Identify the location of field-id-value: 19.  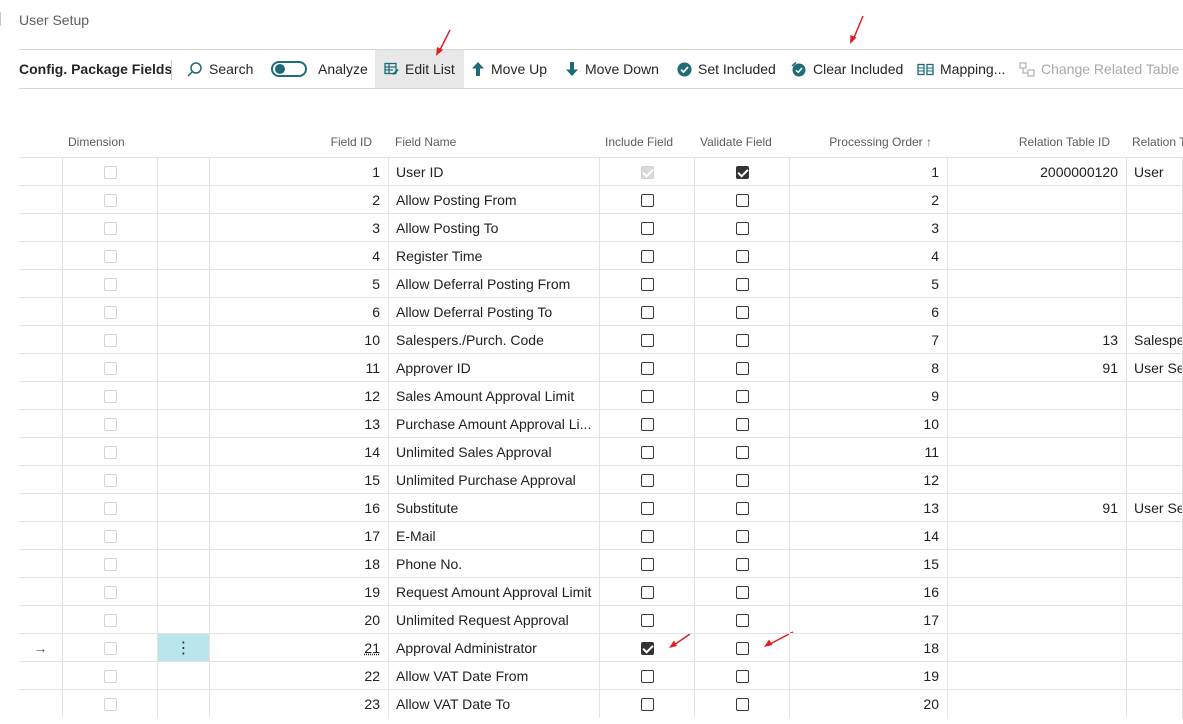
(372, 592).